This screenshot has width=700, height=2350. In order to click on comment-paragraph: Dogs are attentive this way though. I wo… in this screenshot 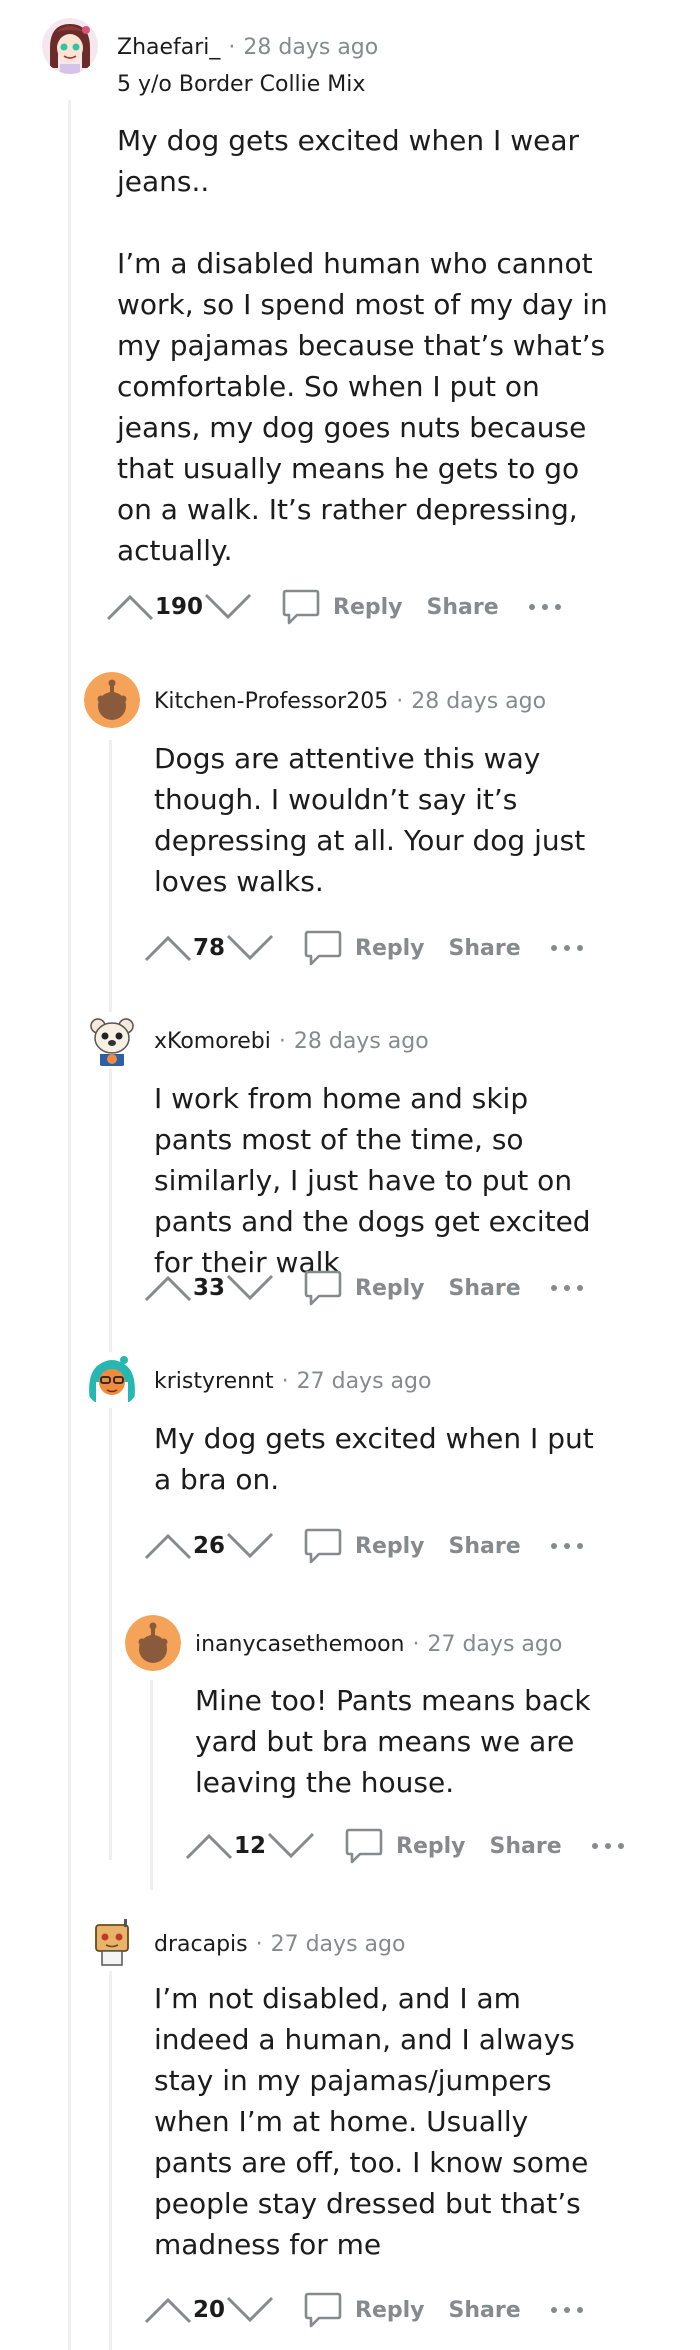, I will do `click(370, 820)`.